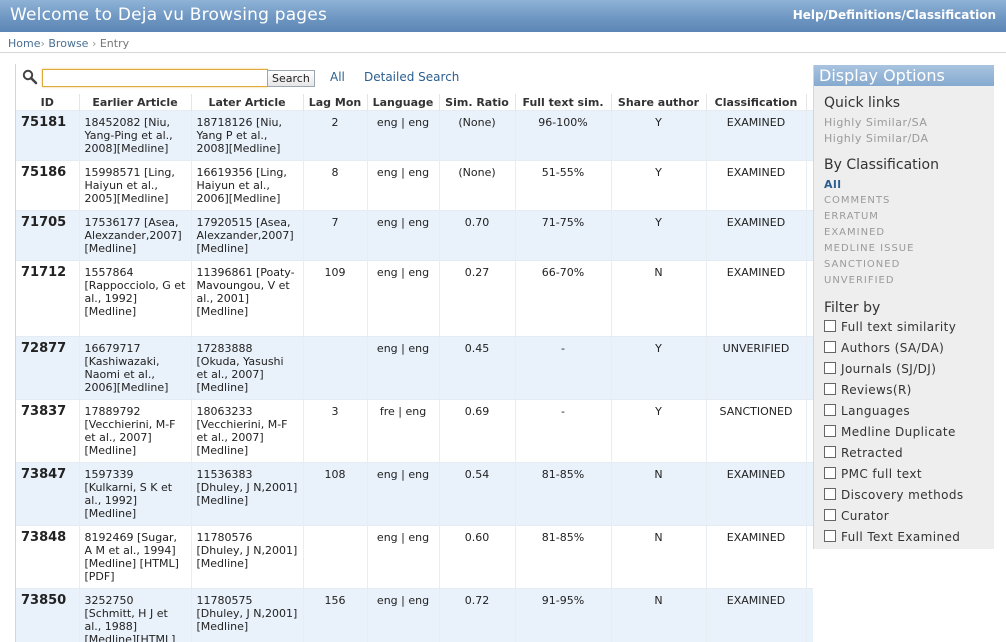 This screenshot has width=1006, height=642. I want to click on col-header-language: Language, so click(403, 102).